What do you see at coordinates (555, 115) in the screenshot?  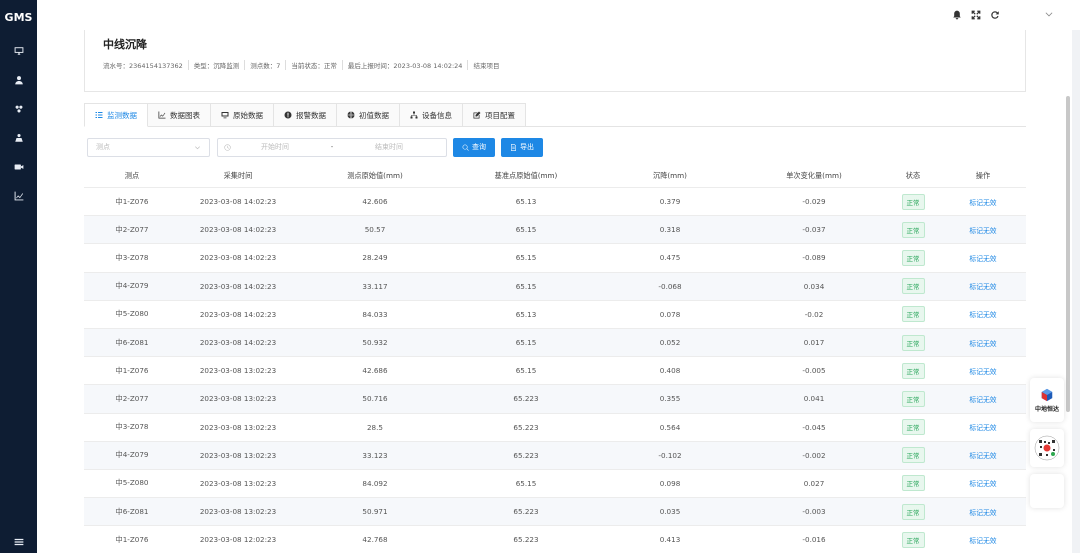 I see `tab-bar: 监测数据 数据图表 原始数据 报警数据 初值数据 设备信息 项目配置` at bounding box center [555, 115].